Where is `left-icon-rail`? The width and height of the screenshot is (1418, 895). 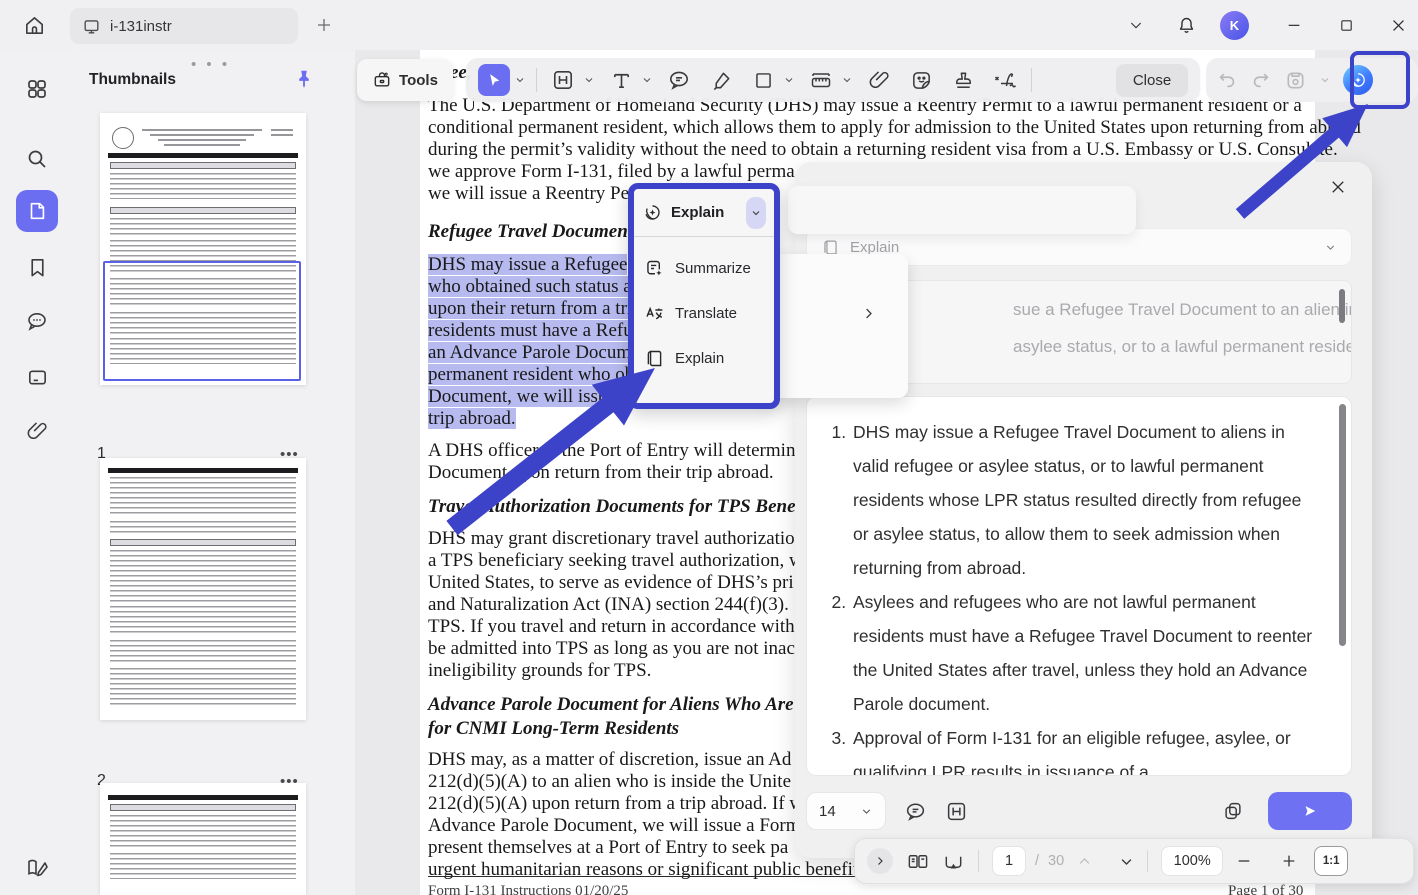
left-icon-rail is located at coordinates (37, 472).